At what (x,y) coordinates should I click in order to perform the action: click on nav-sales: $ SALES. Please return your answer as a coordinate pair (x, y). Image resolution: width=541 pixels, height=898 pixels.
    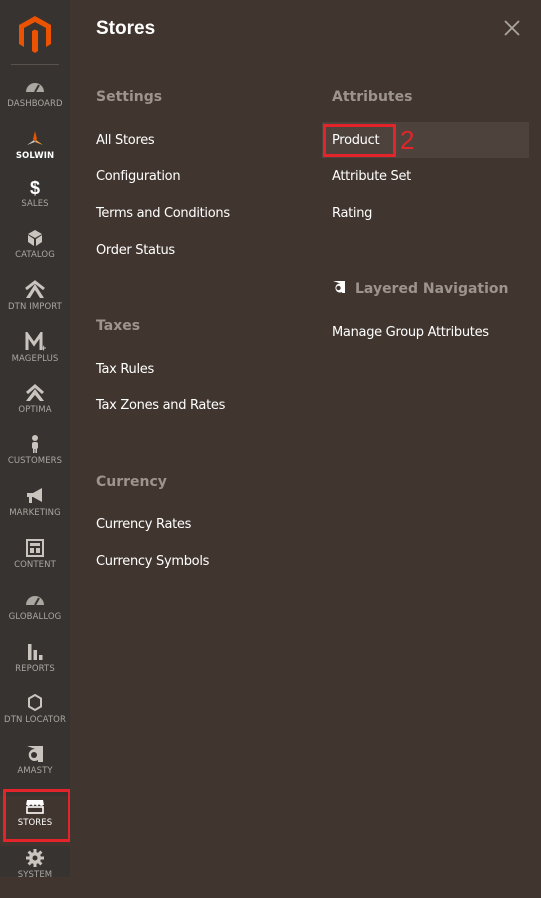
    Looking at the image, I should click on (35, 202).